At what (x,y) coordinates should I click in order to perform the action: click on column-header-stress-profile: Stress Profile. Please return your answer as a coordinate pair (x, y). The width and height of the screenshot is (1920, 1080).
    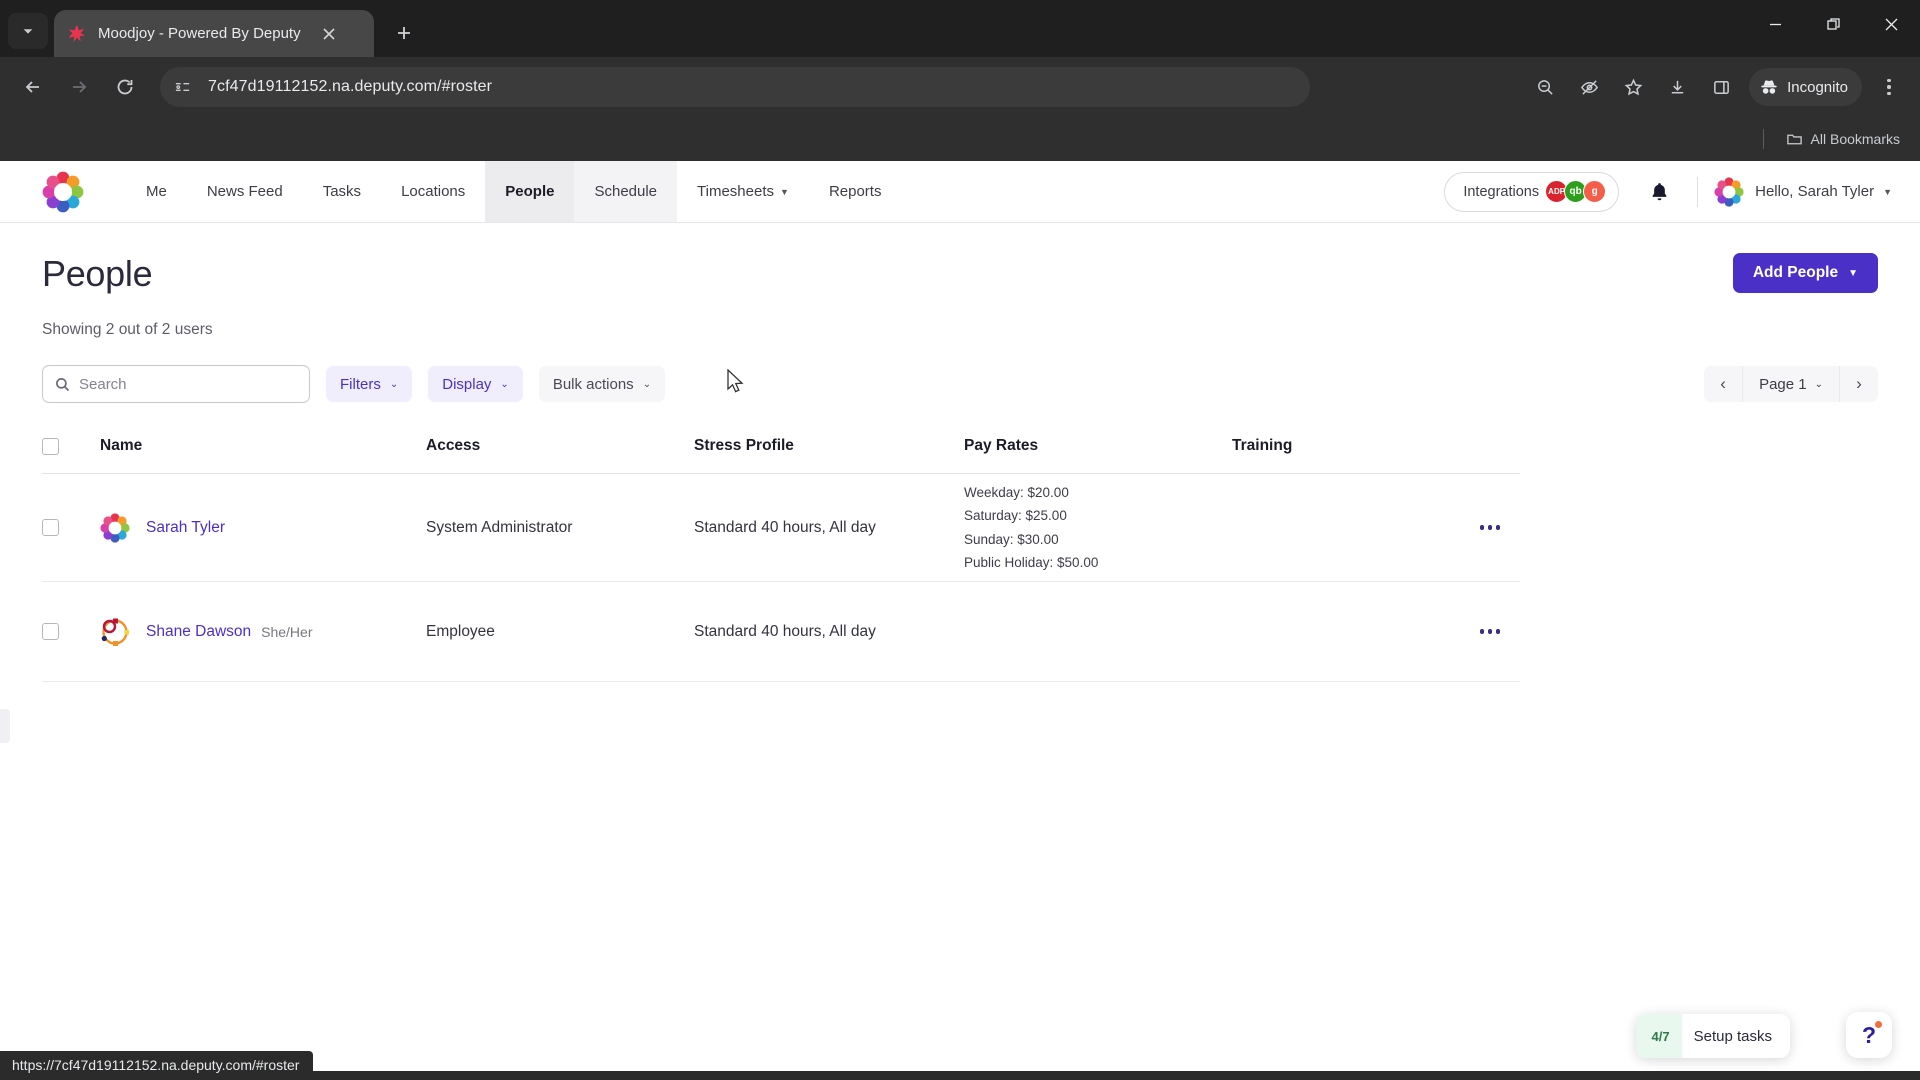
    Looking at the image, I should click on (829, 446).